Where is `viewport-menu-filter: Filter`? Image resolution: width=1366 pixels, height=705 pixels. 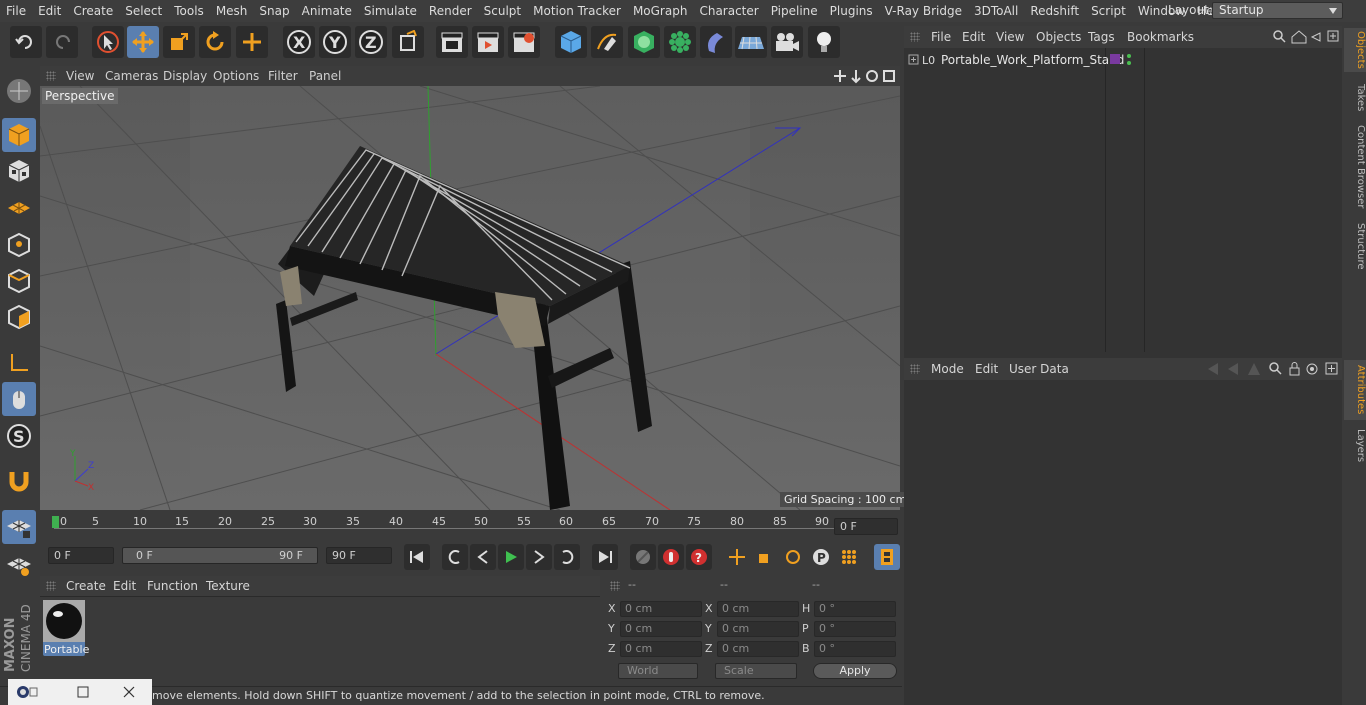
viewport-menu-filter: Filter is located at coordinates (283, 76).